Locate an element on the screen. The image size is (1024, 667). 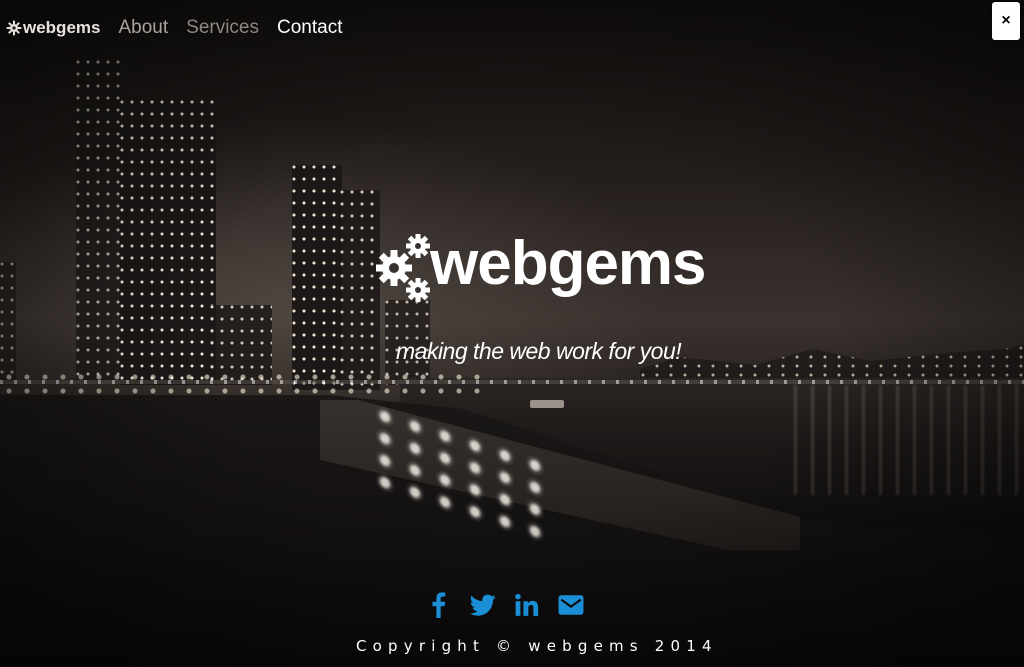
close-button: × is located at coordinates (1006, 21).